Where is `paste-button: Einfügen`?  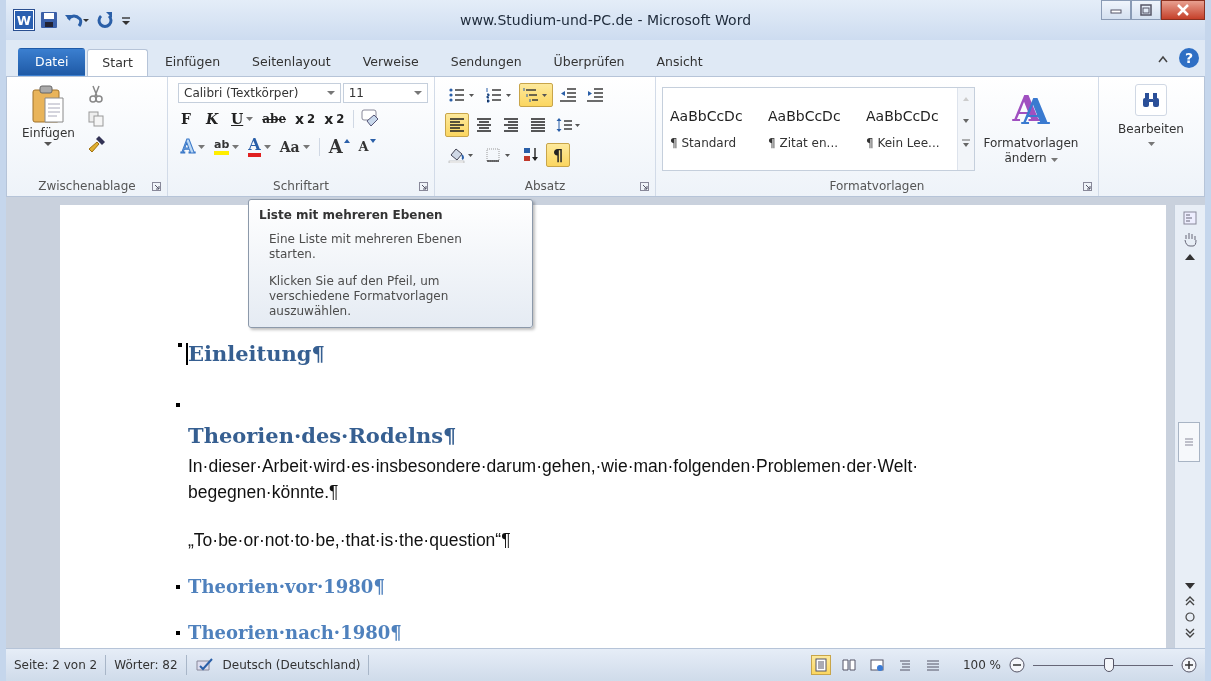 paste-button: Einfügen is located at coordinates (48, 129).